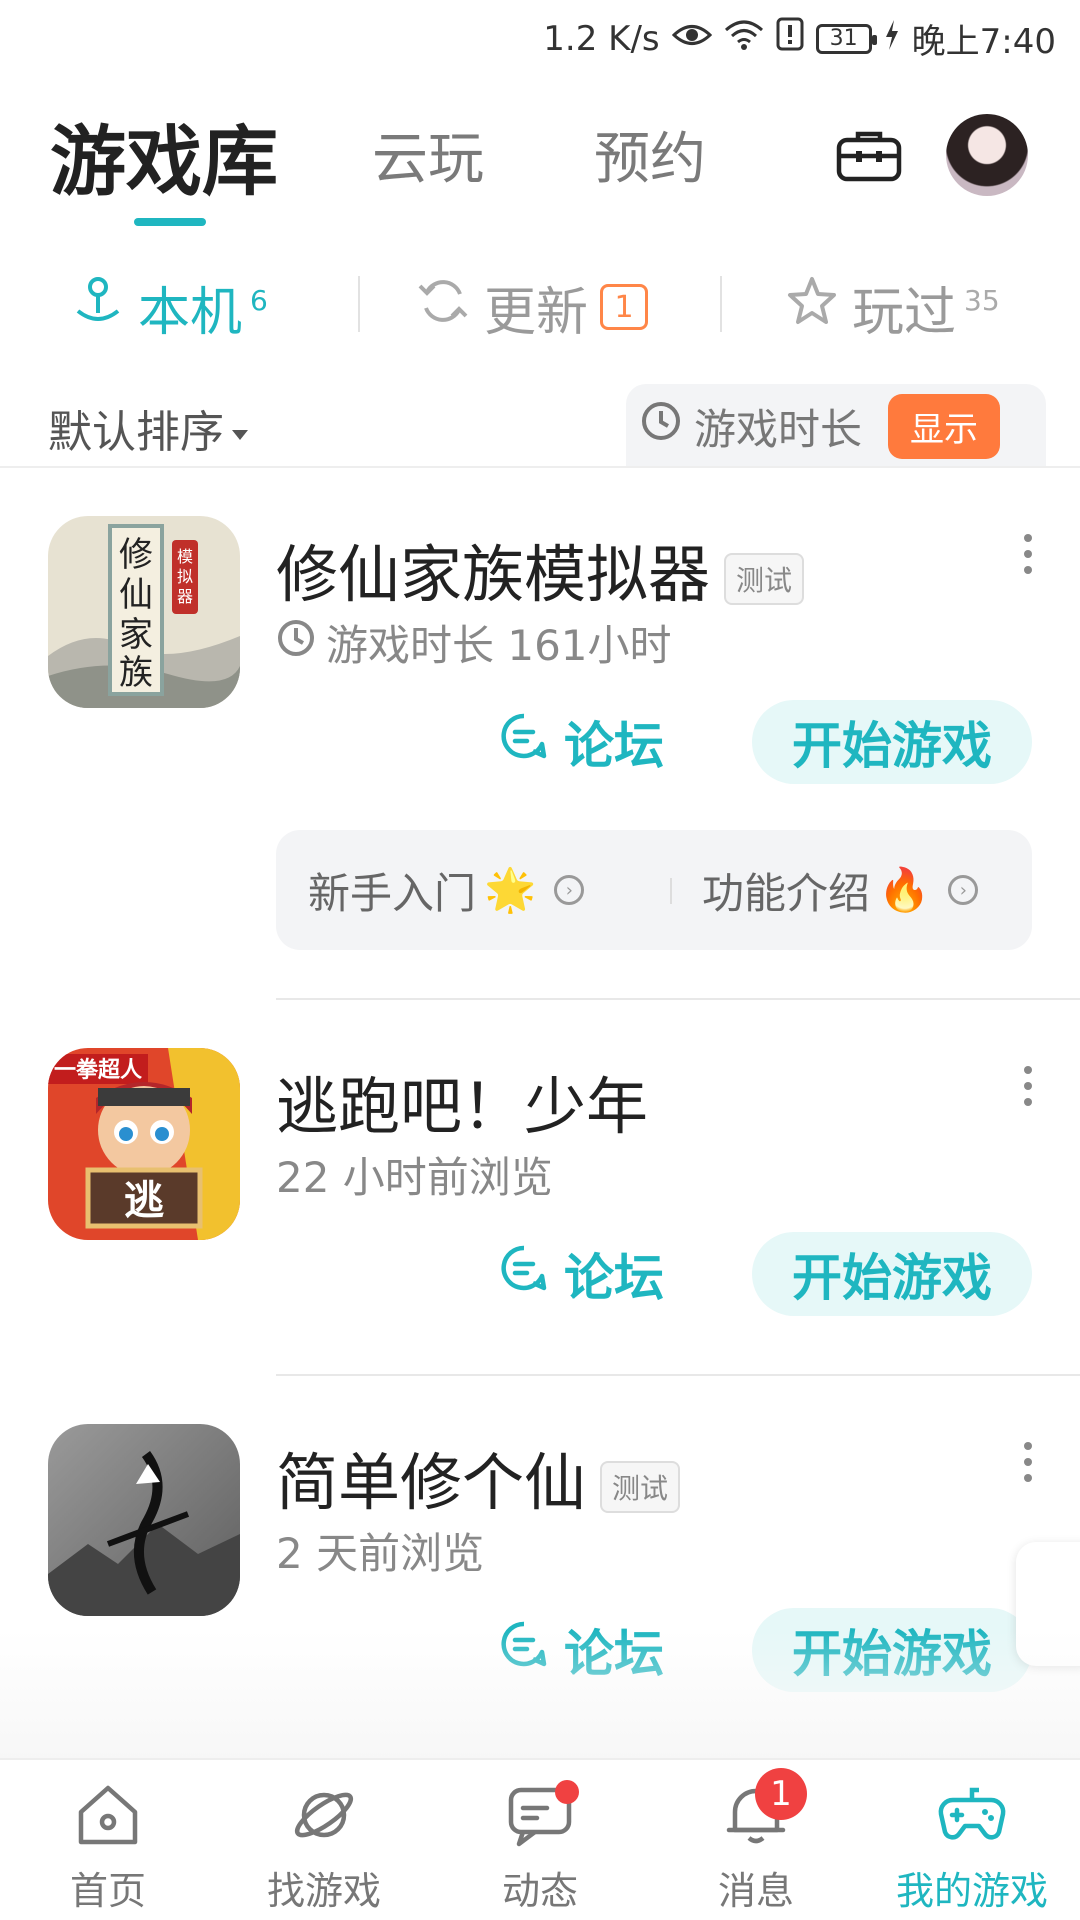 This screenshot has height=1920, width=1080. What do you see at coordinates (540, 1695) in the screenshot?
I see `bottom-fade` at bounding box center [540, 1695].